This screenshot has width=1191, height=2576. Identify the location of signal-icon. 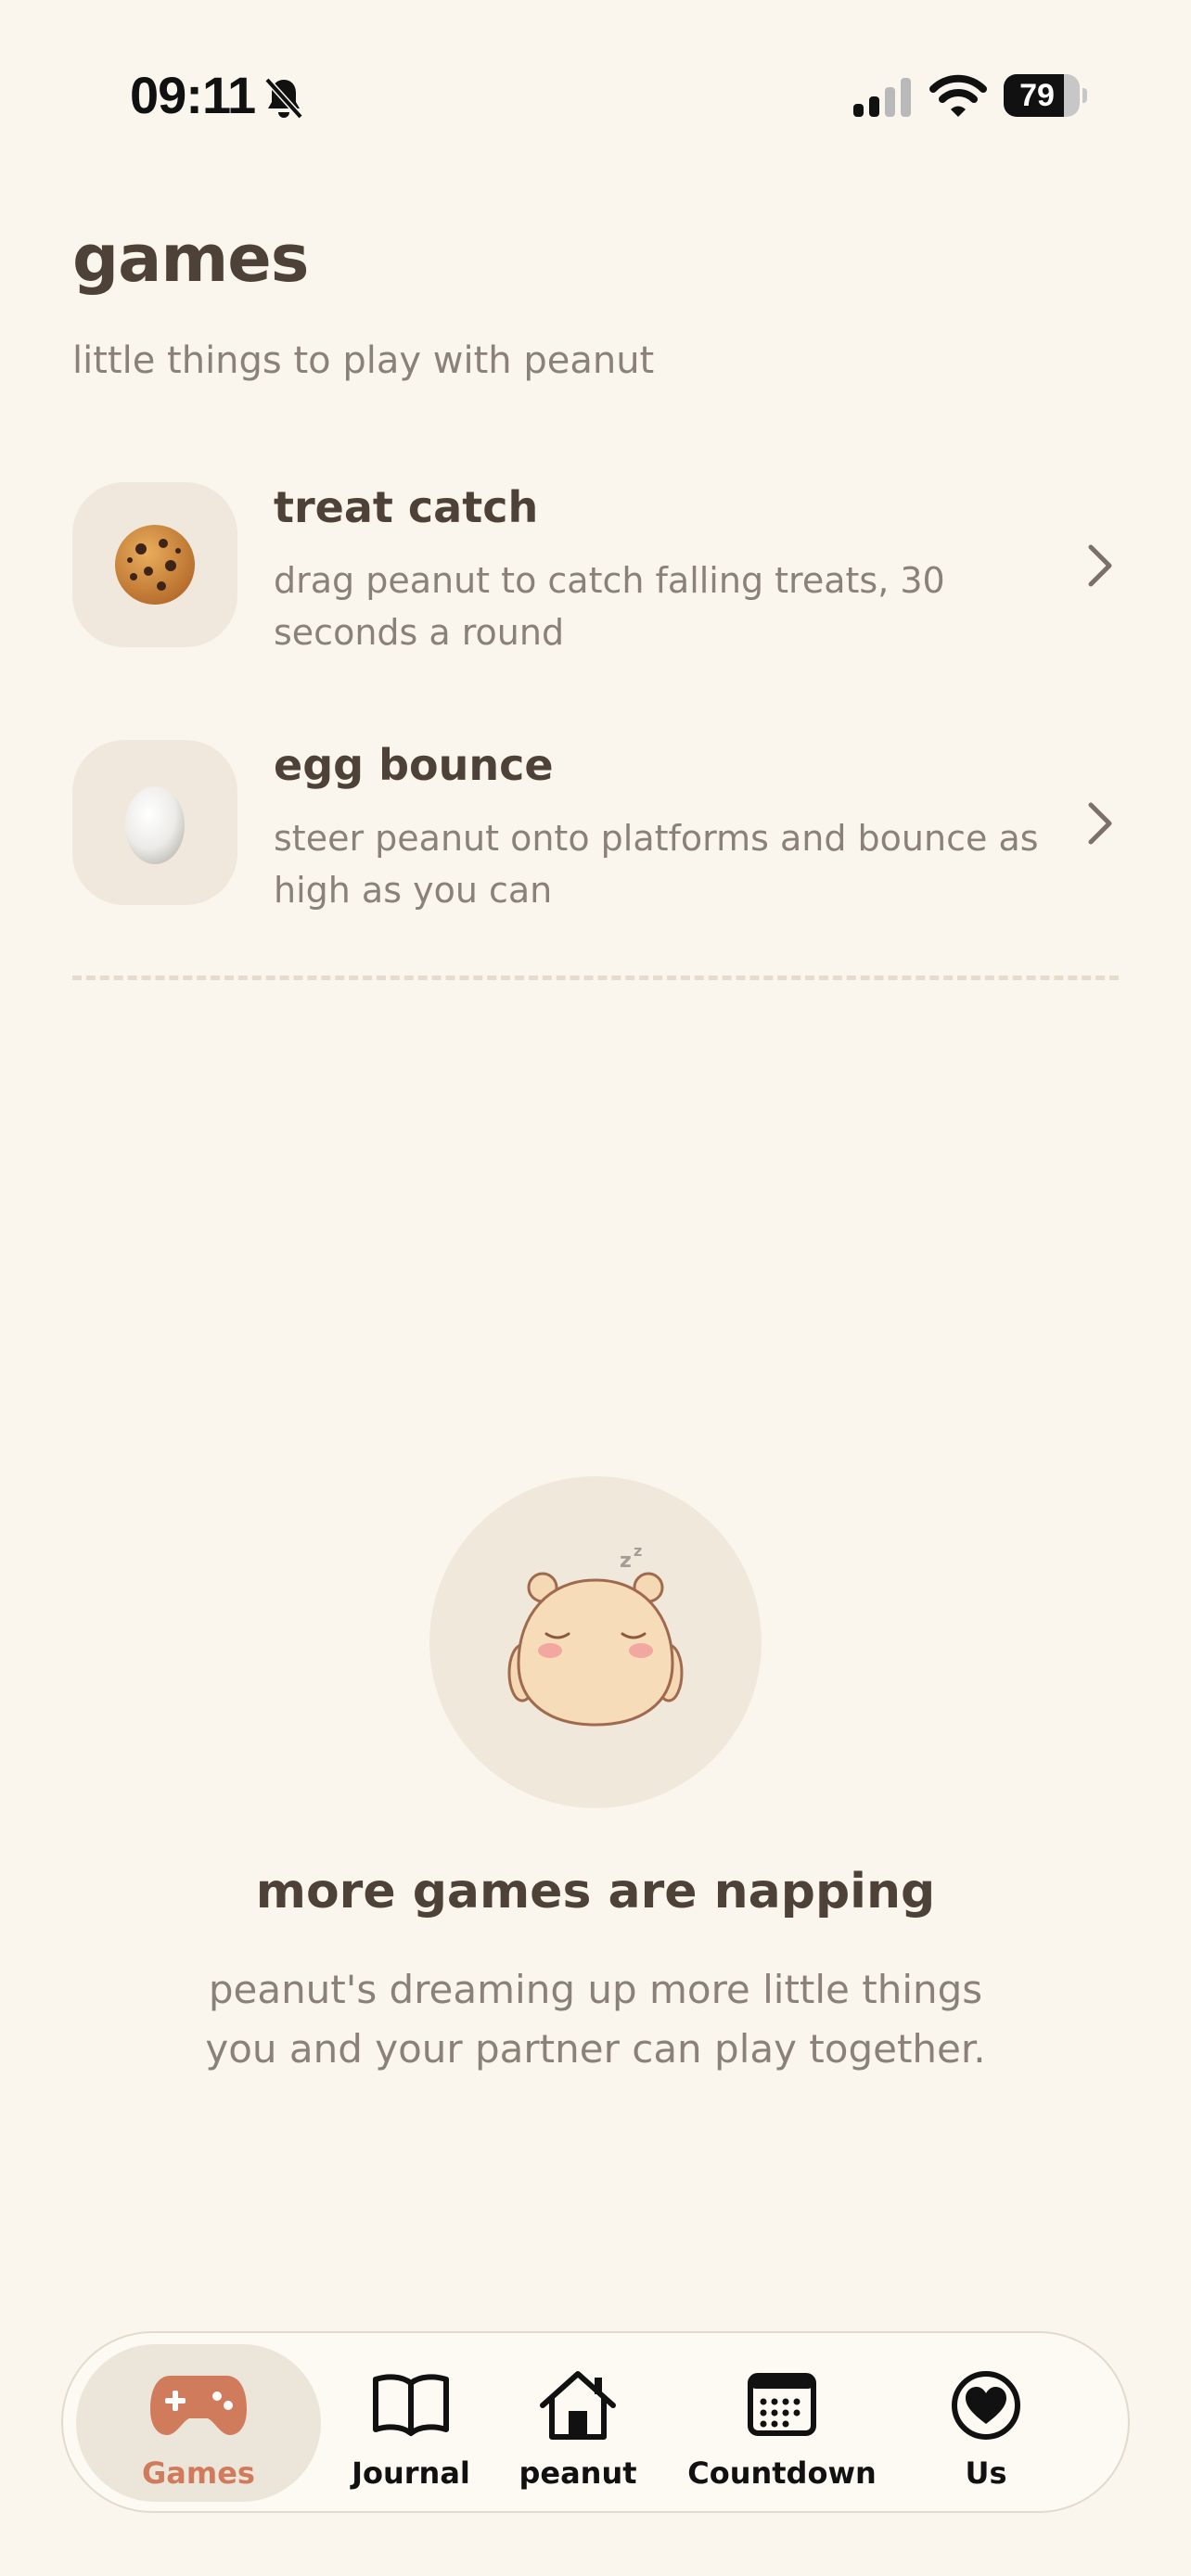
(882, 97).